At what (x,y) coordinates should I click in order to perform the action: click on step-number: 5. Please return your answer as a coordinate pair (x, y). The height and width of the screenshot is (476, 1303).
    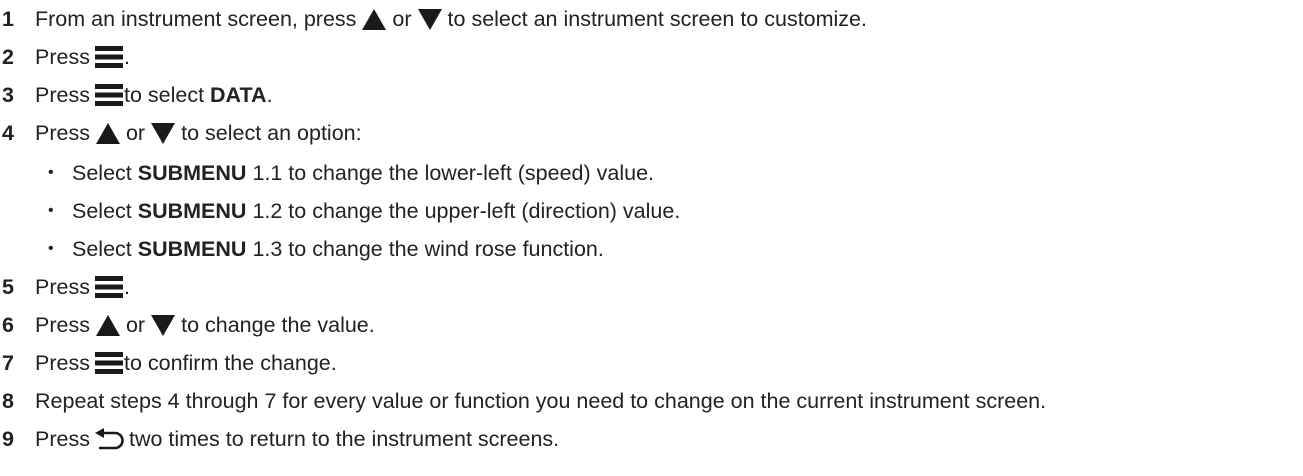
    Looking at the image, I should click on (8, 286).